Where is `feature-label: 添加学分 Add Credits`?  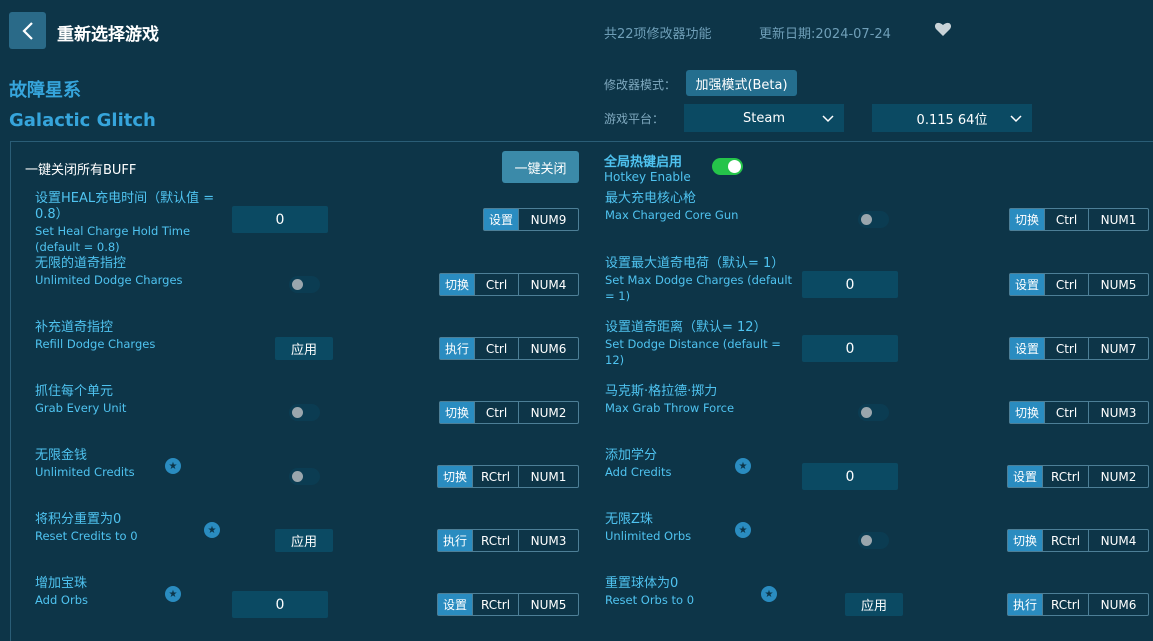
feature-label: 添加学分 Add Credits is located at coordinates (702, 464).